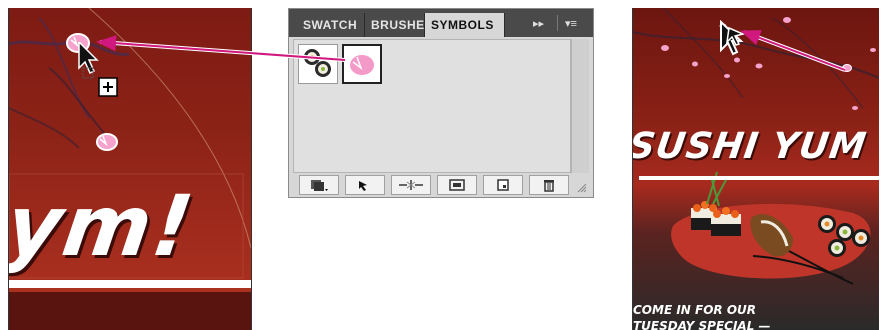  I want to click on options-icon, so click(457, 185).